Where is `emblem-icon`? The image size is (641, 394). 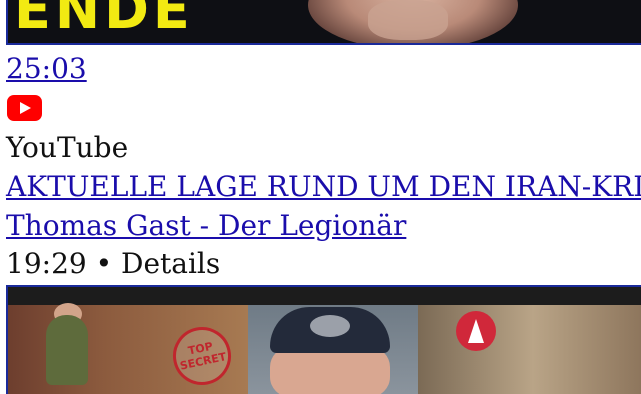 emblem-icon is located at coordinates (476, 331).